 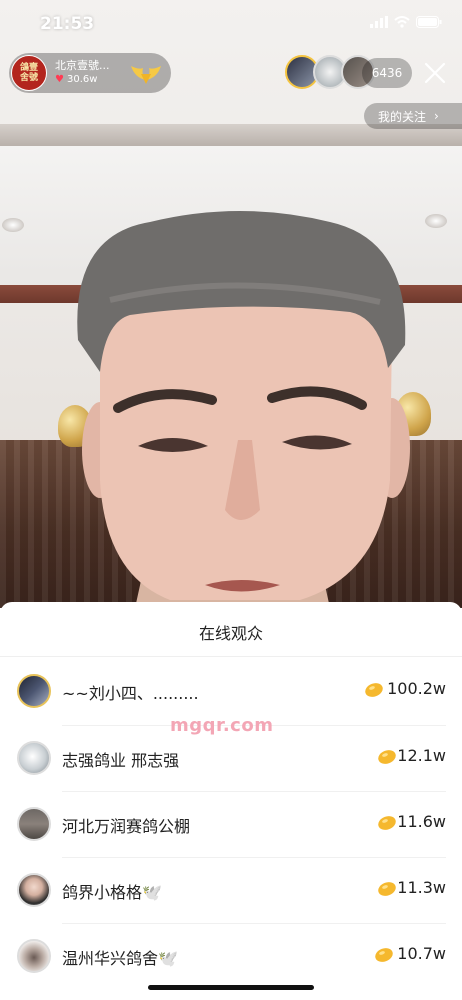 I want to click on panel-title: 在线观众, so click(x=230, y=633).